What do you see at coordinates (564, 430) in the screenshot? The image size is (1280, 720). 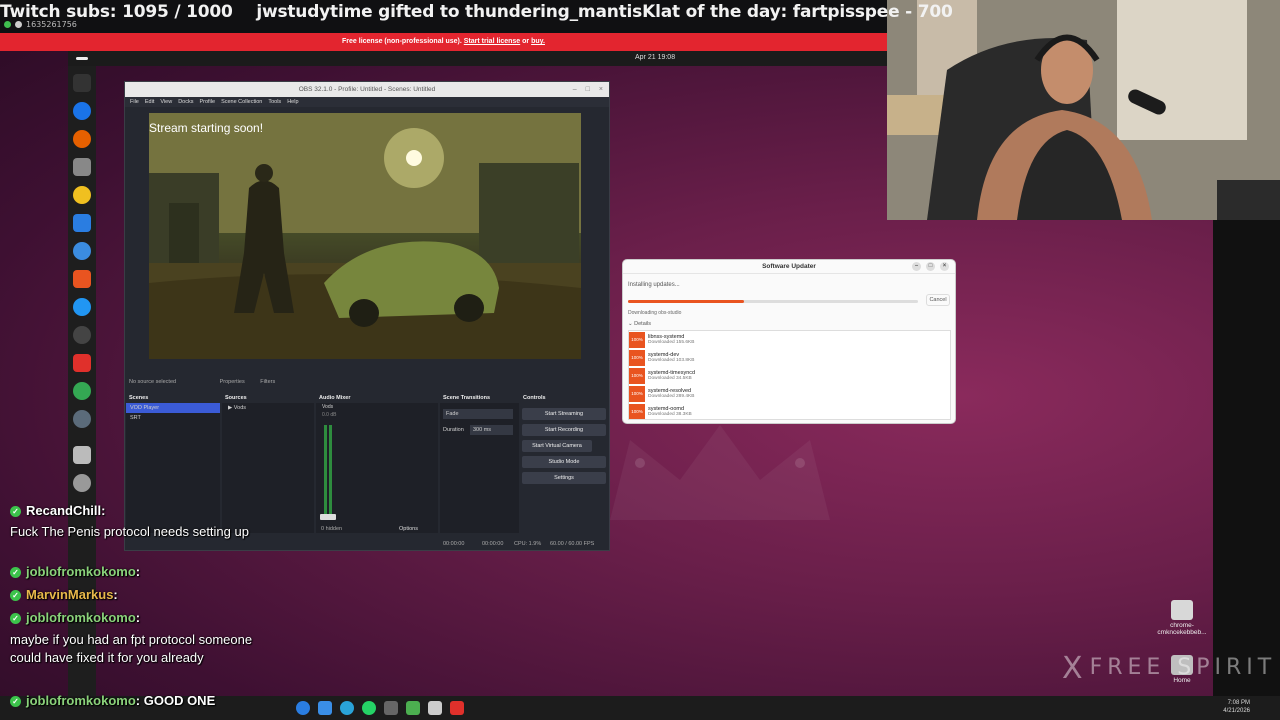 I see `start-recording-button: Start Recording` at bounding box center [564, 430].